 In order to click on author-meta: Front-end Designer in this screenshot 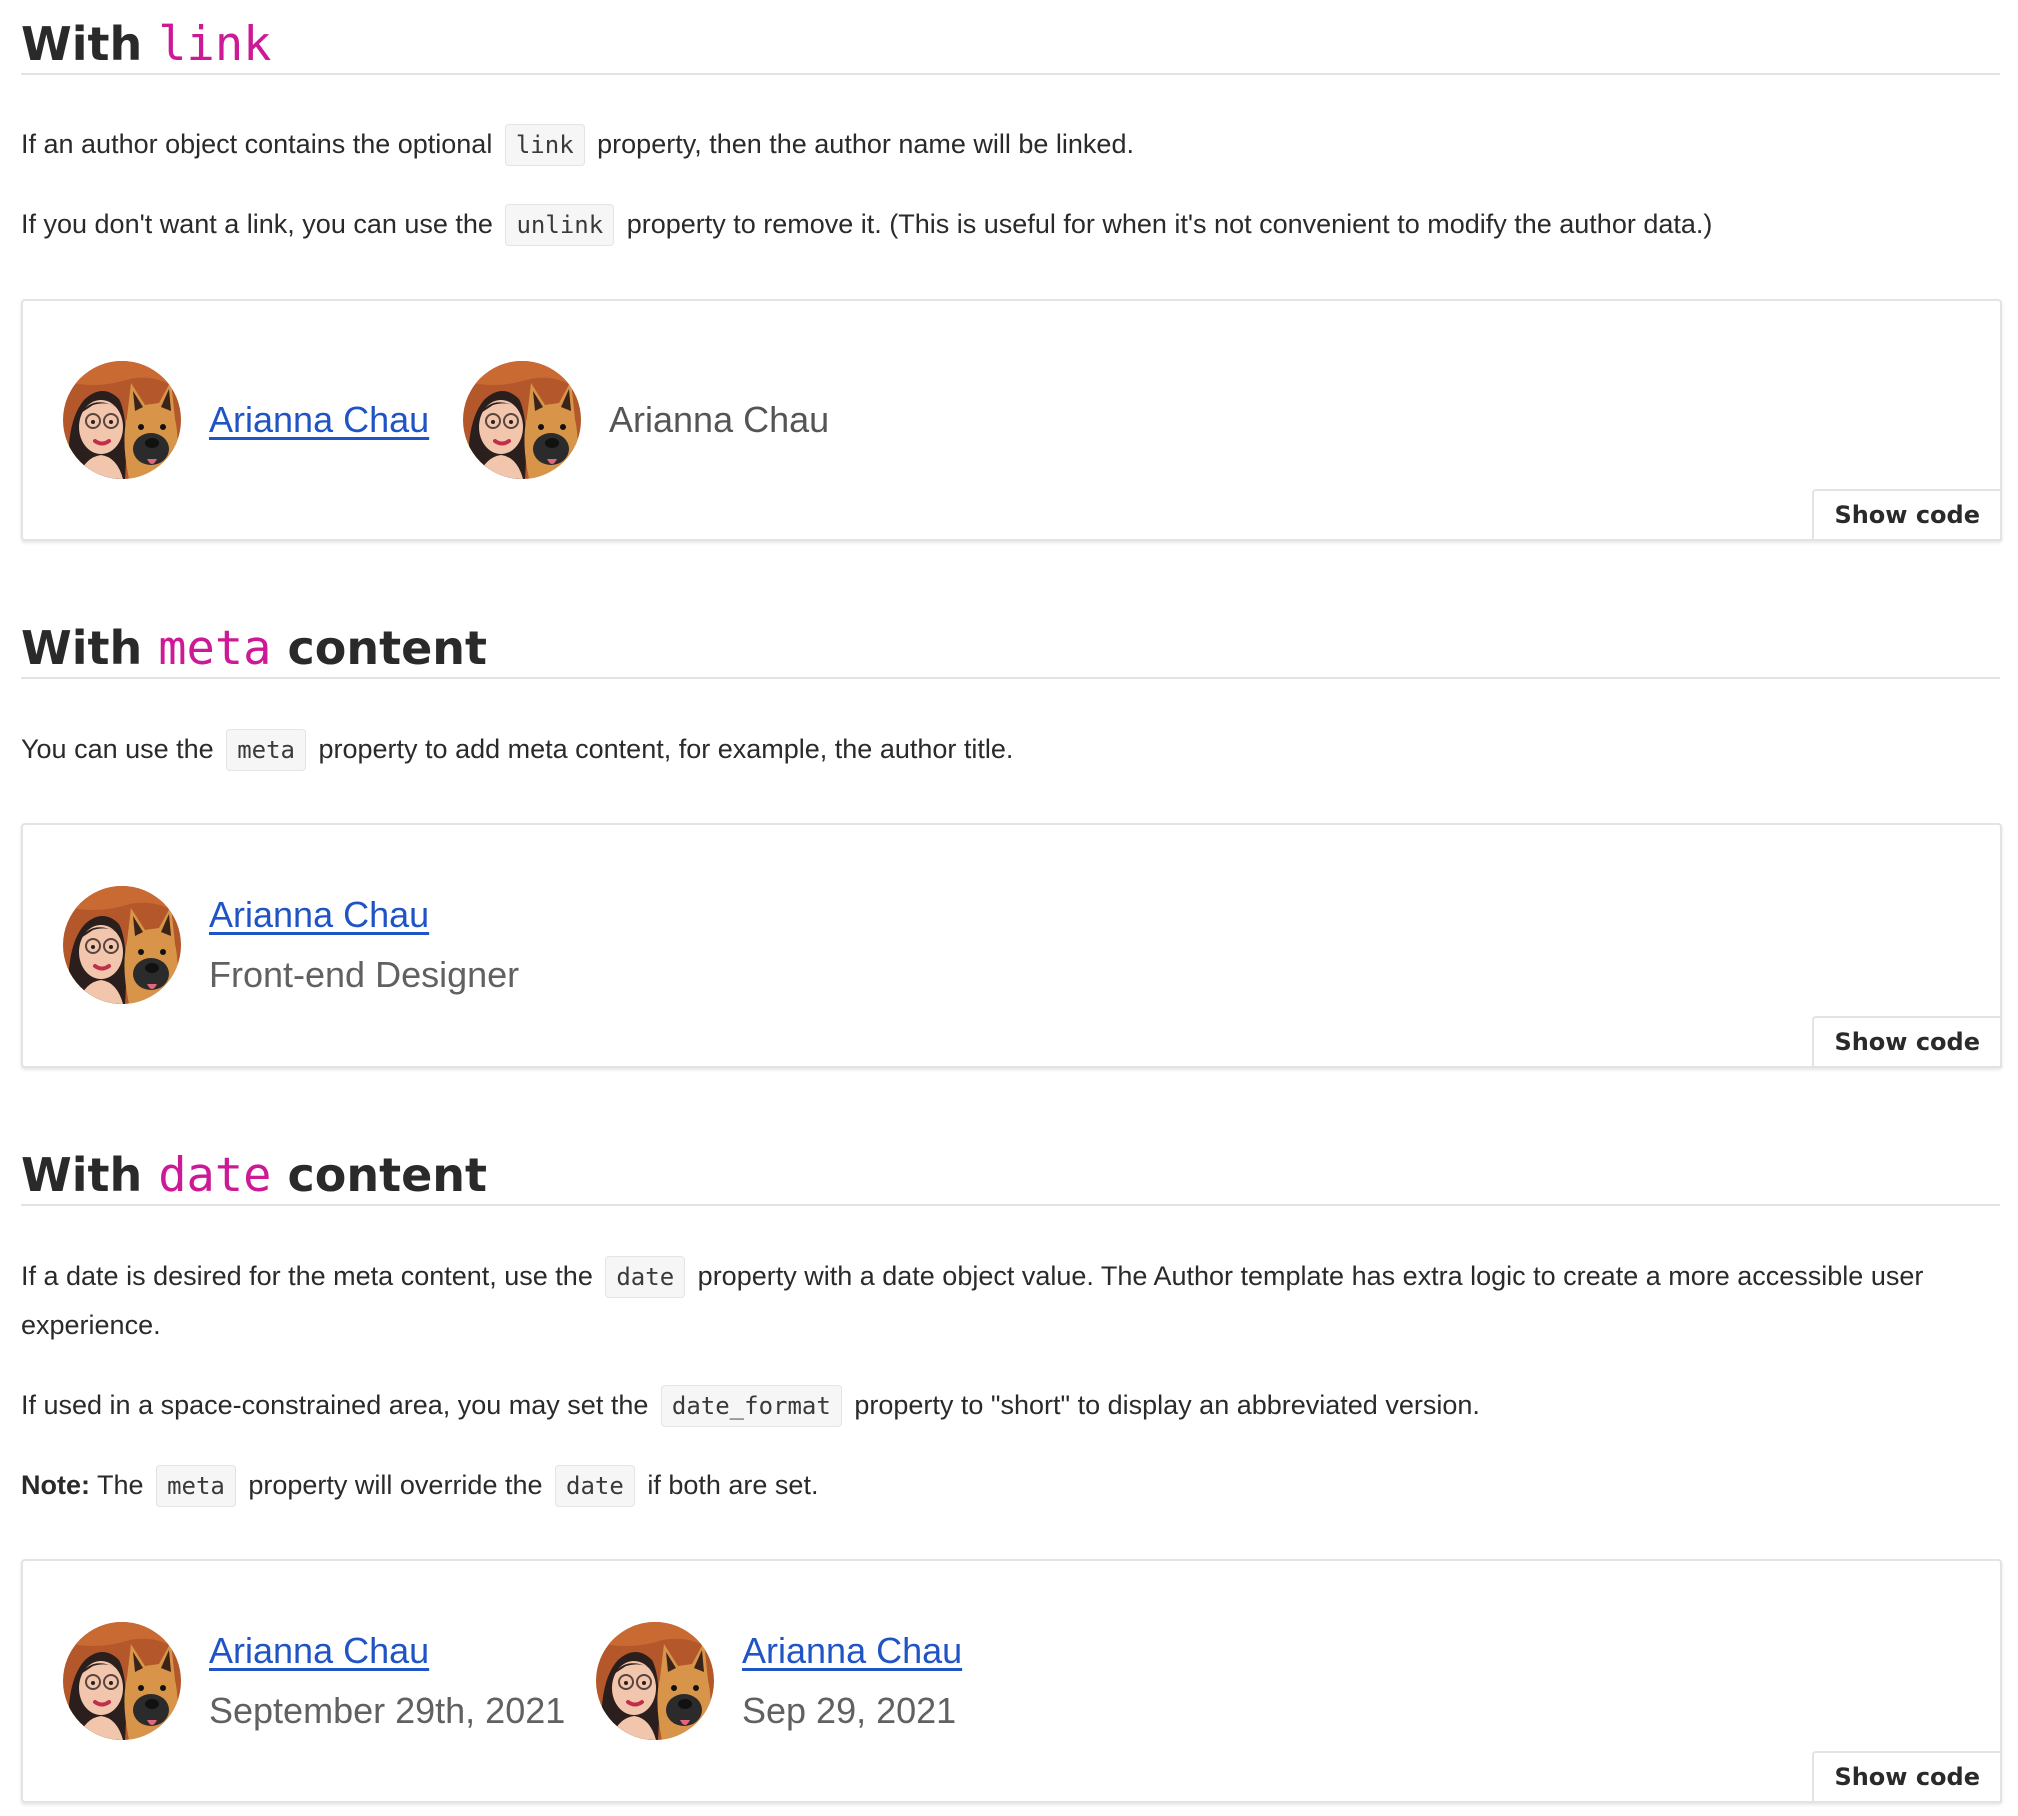, I will do `click(364, 974)`.